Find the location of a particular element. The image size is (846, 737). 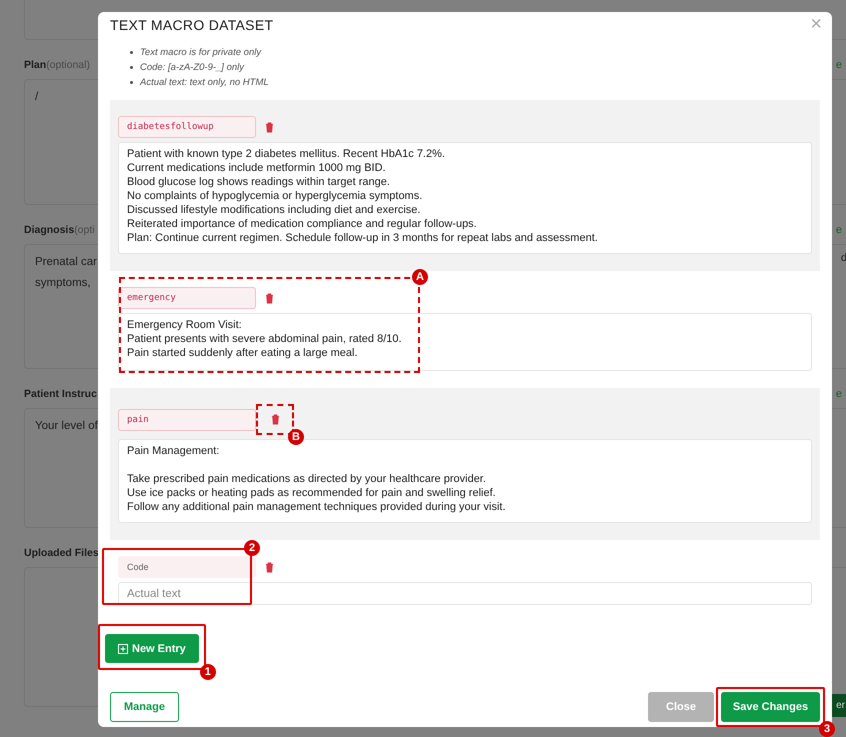

plus-square-icon is located at coordinates (123, 649).